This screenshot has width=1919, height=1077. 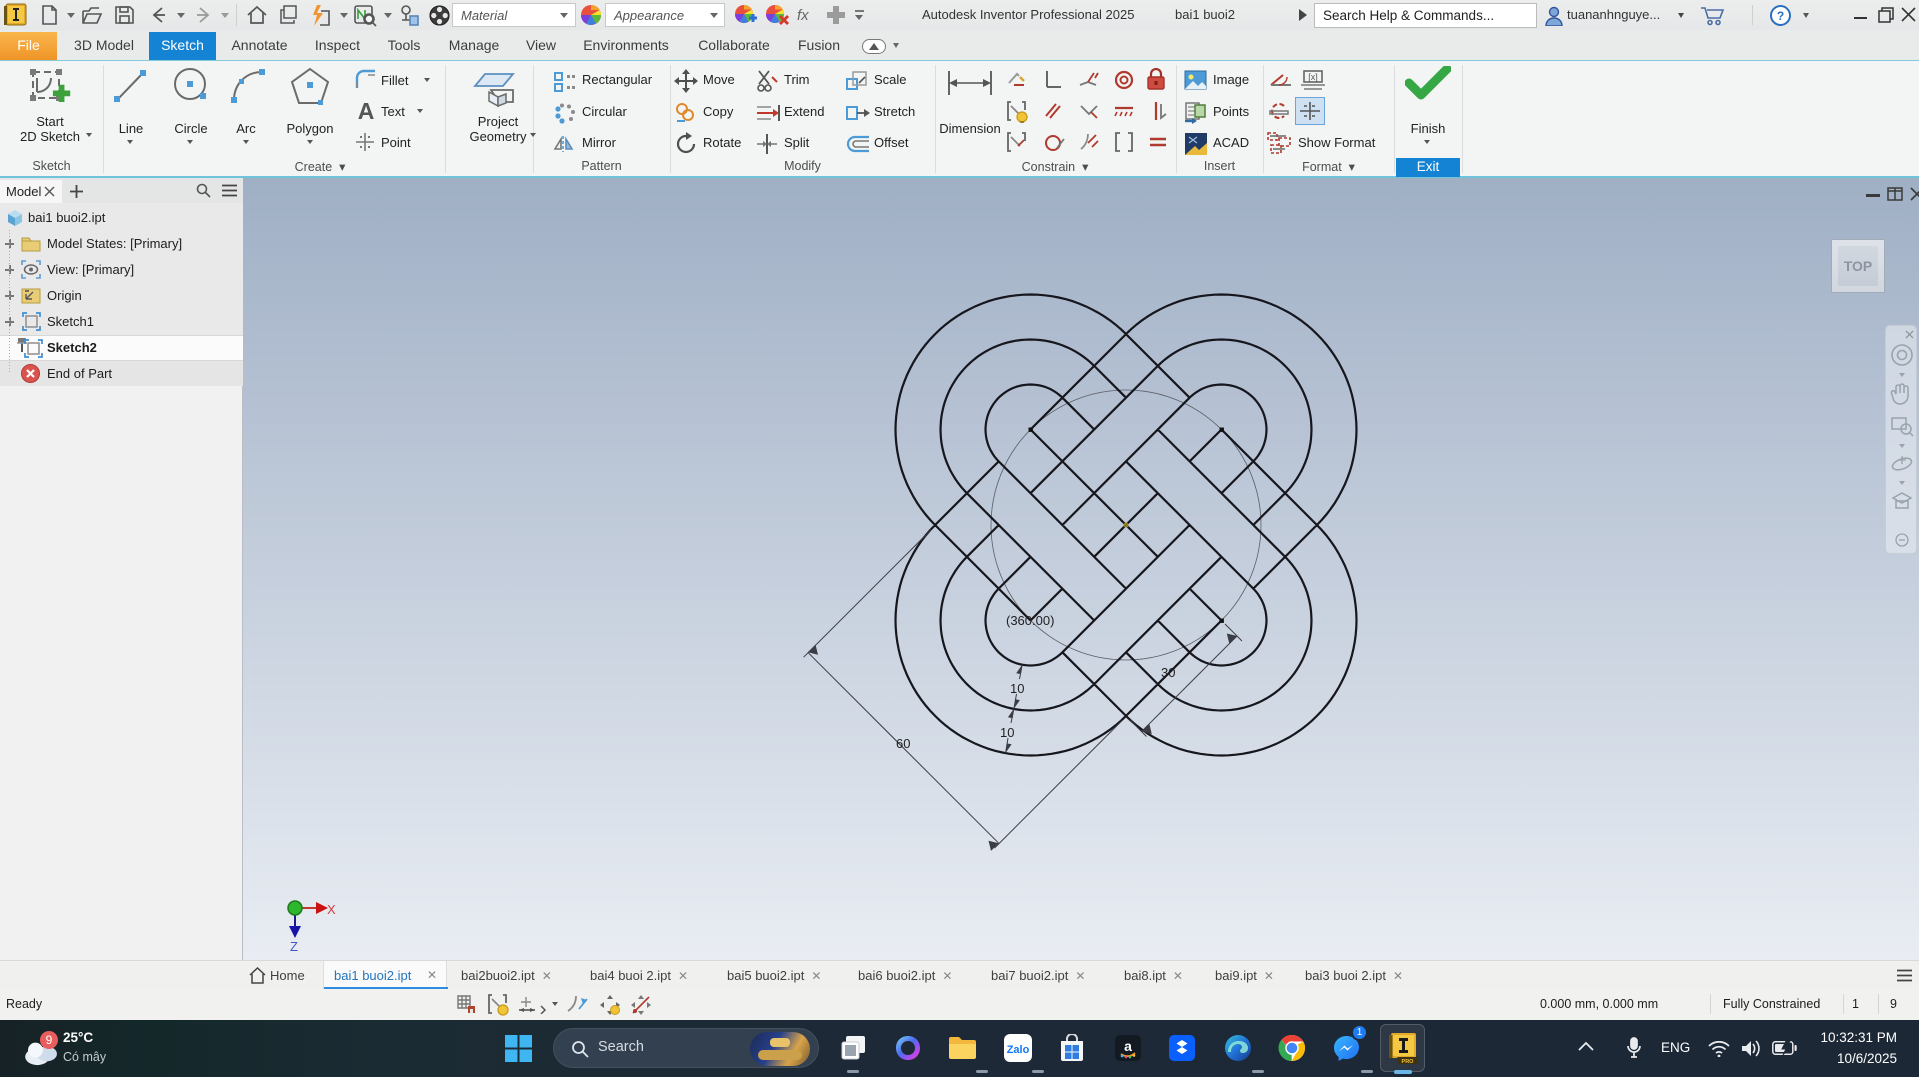 I want to click on svg-text: Z, so click(x=294, y=946).